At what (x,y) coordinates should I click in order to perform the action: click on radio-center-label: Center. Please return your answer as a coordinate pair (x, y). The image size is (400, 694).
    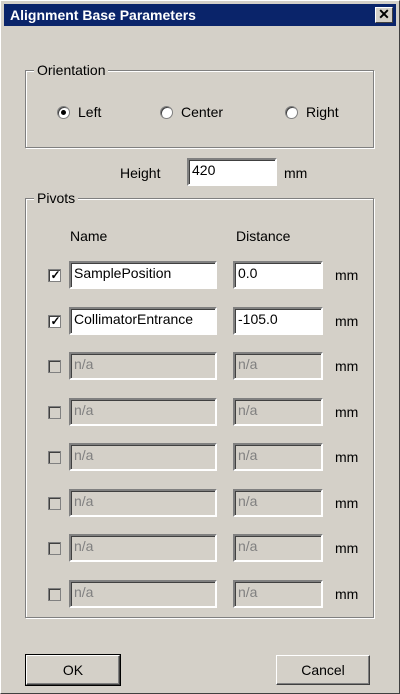
    Looking at the image, I should click on (202, 112).